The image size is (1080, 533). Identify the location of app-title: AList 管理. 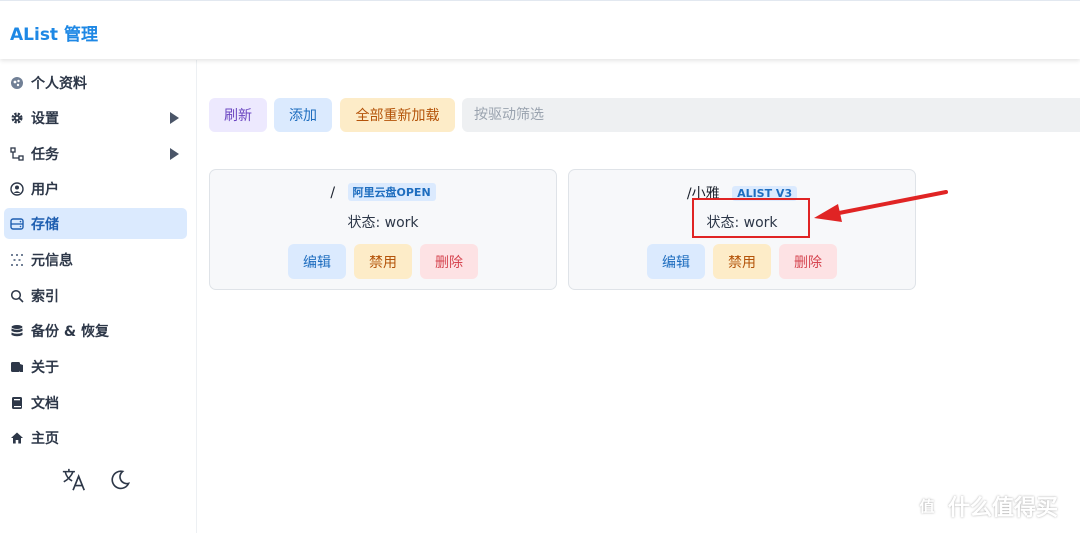
(54, 32).